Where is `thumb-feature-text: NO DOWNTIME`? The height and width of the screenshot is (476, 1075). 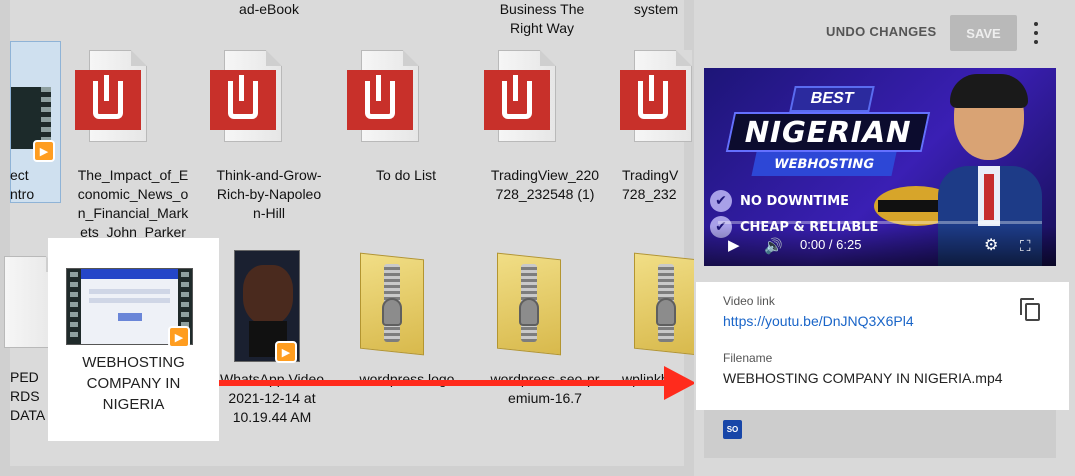
thumb-feature-text: NO DOWNTIME is located at coordinates (795, 201).